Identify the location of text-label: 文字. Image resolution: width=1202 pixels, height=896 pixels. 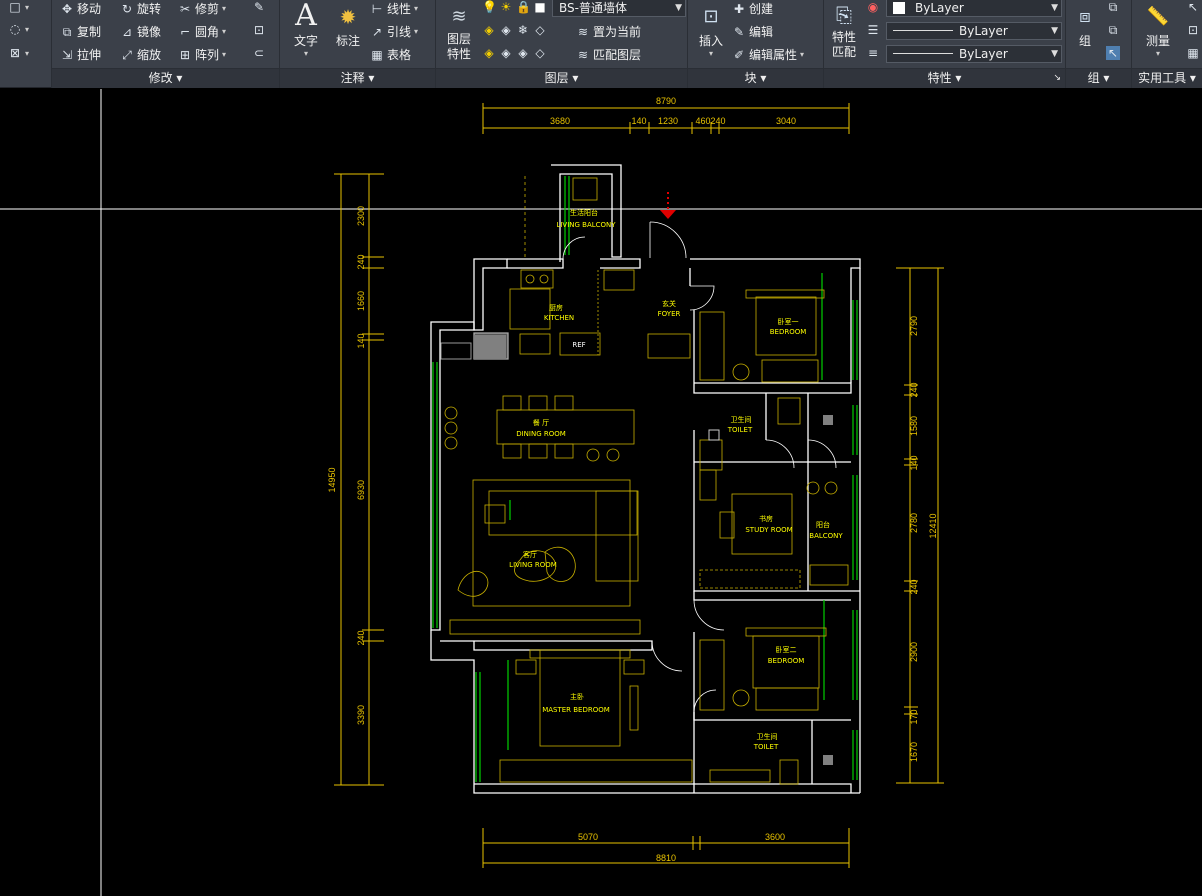
(305, 41).